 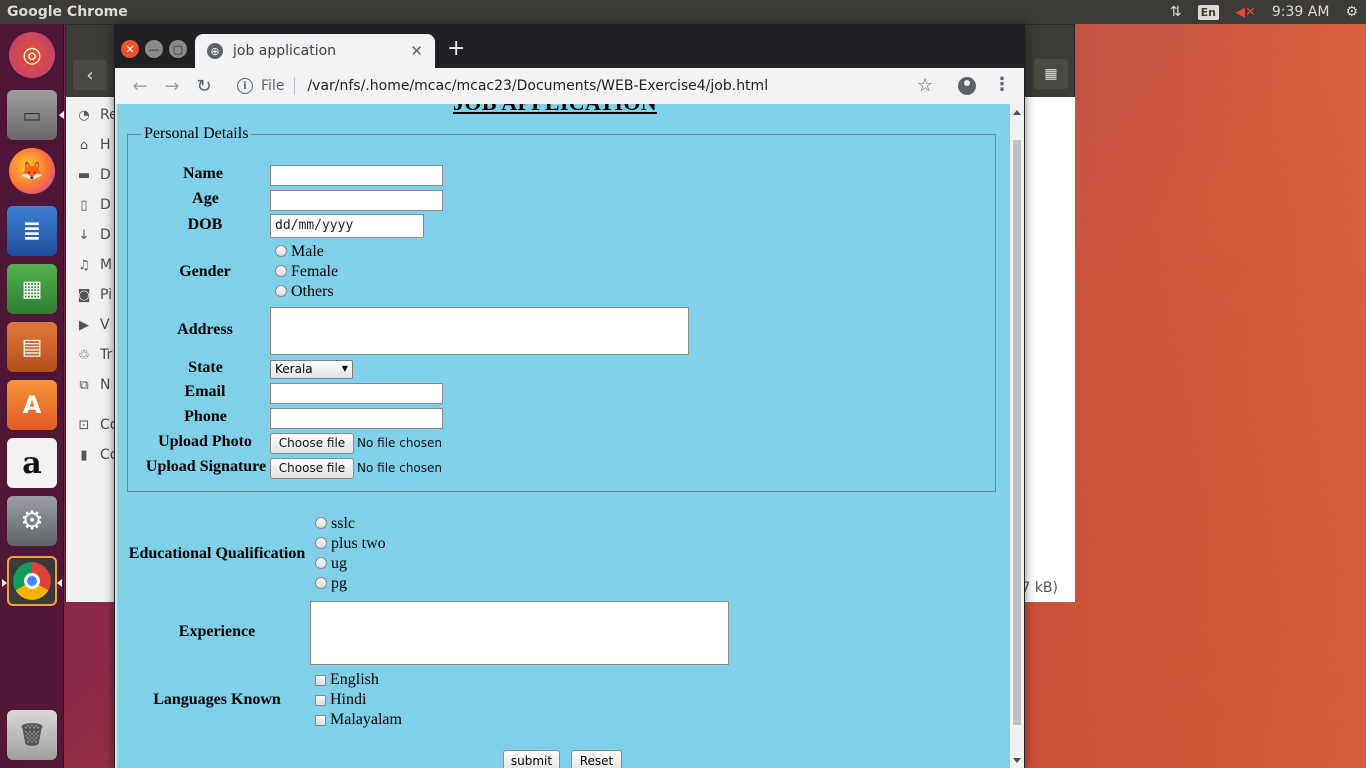 I want to click on files-sidebar-item: ⌂ H, so click(x=93, y=145).